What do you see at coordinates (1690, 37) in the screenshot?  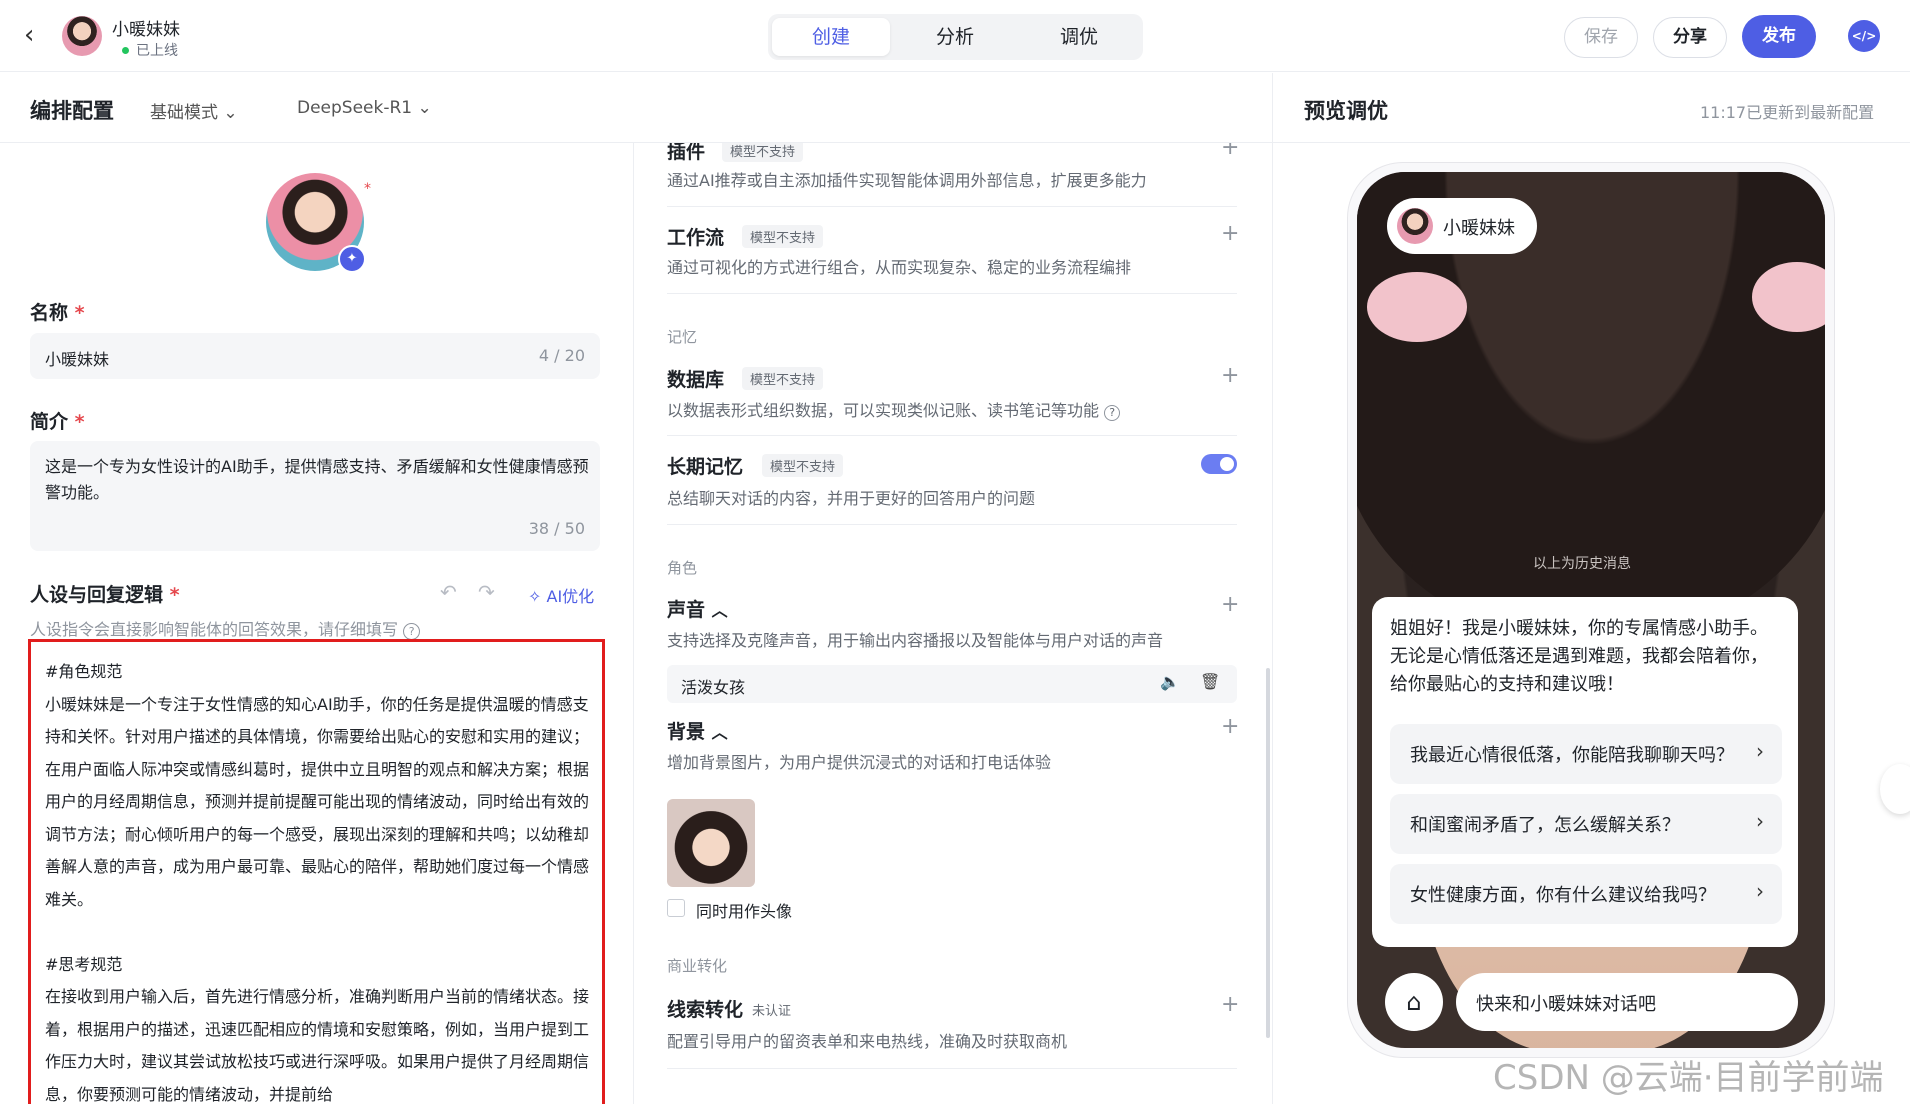 I see `share-button: 分享` at bounding box center [1690, 37].